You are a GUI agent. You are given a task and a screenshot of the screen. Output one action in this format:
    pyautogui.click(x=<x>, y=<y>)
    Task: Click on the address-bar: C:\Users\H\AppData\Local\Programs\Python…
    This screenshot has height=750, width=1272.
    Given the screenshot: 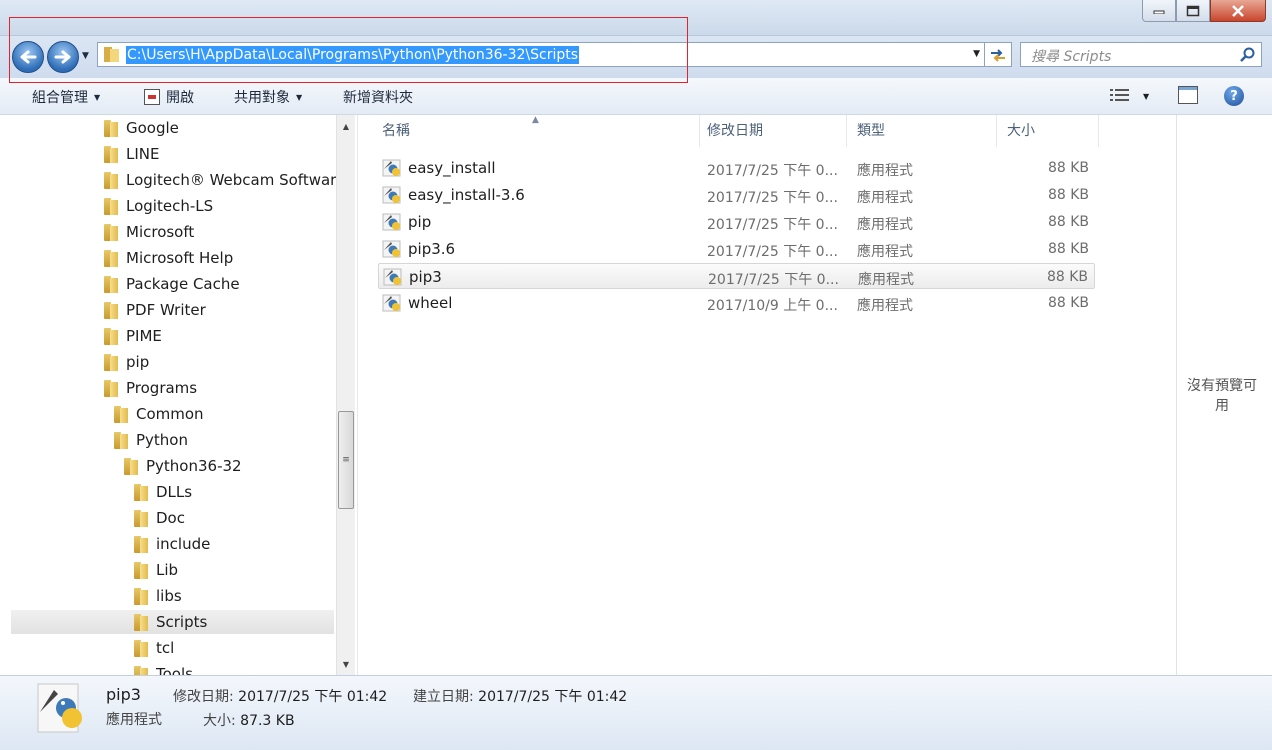 What is the action you would take?
    pyautogui.click(x=541, y=54)
    